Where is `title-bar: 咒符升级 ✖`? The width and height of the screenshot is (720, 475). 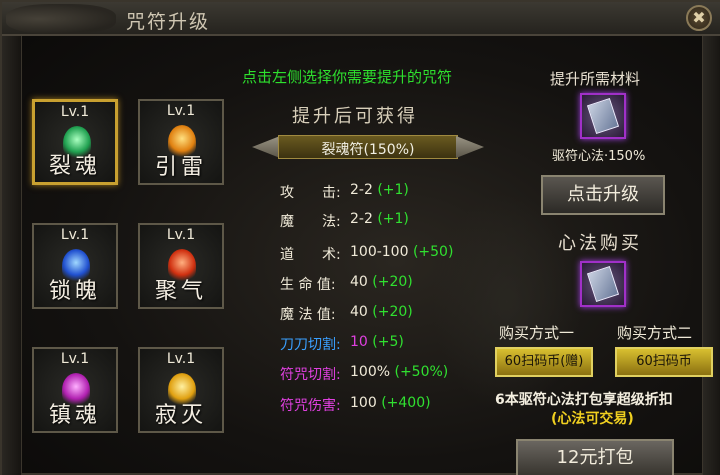 title-bar: 咒符升级 ✖ is located at coordinates (361, 19).